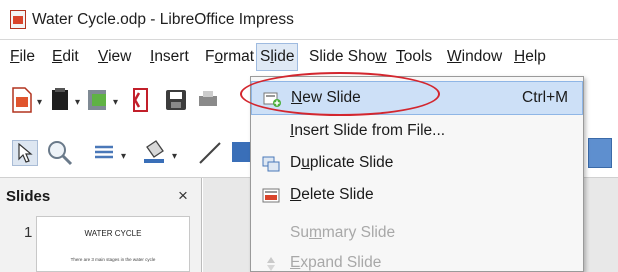  What do you see at coordinates (309, 20) in the screenshot?
I see `title-bar: Water Cycle.odp - LibreOffice Impress` at bounding box center [309, 20].